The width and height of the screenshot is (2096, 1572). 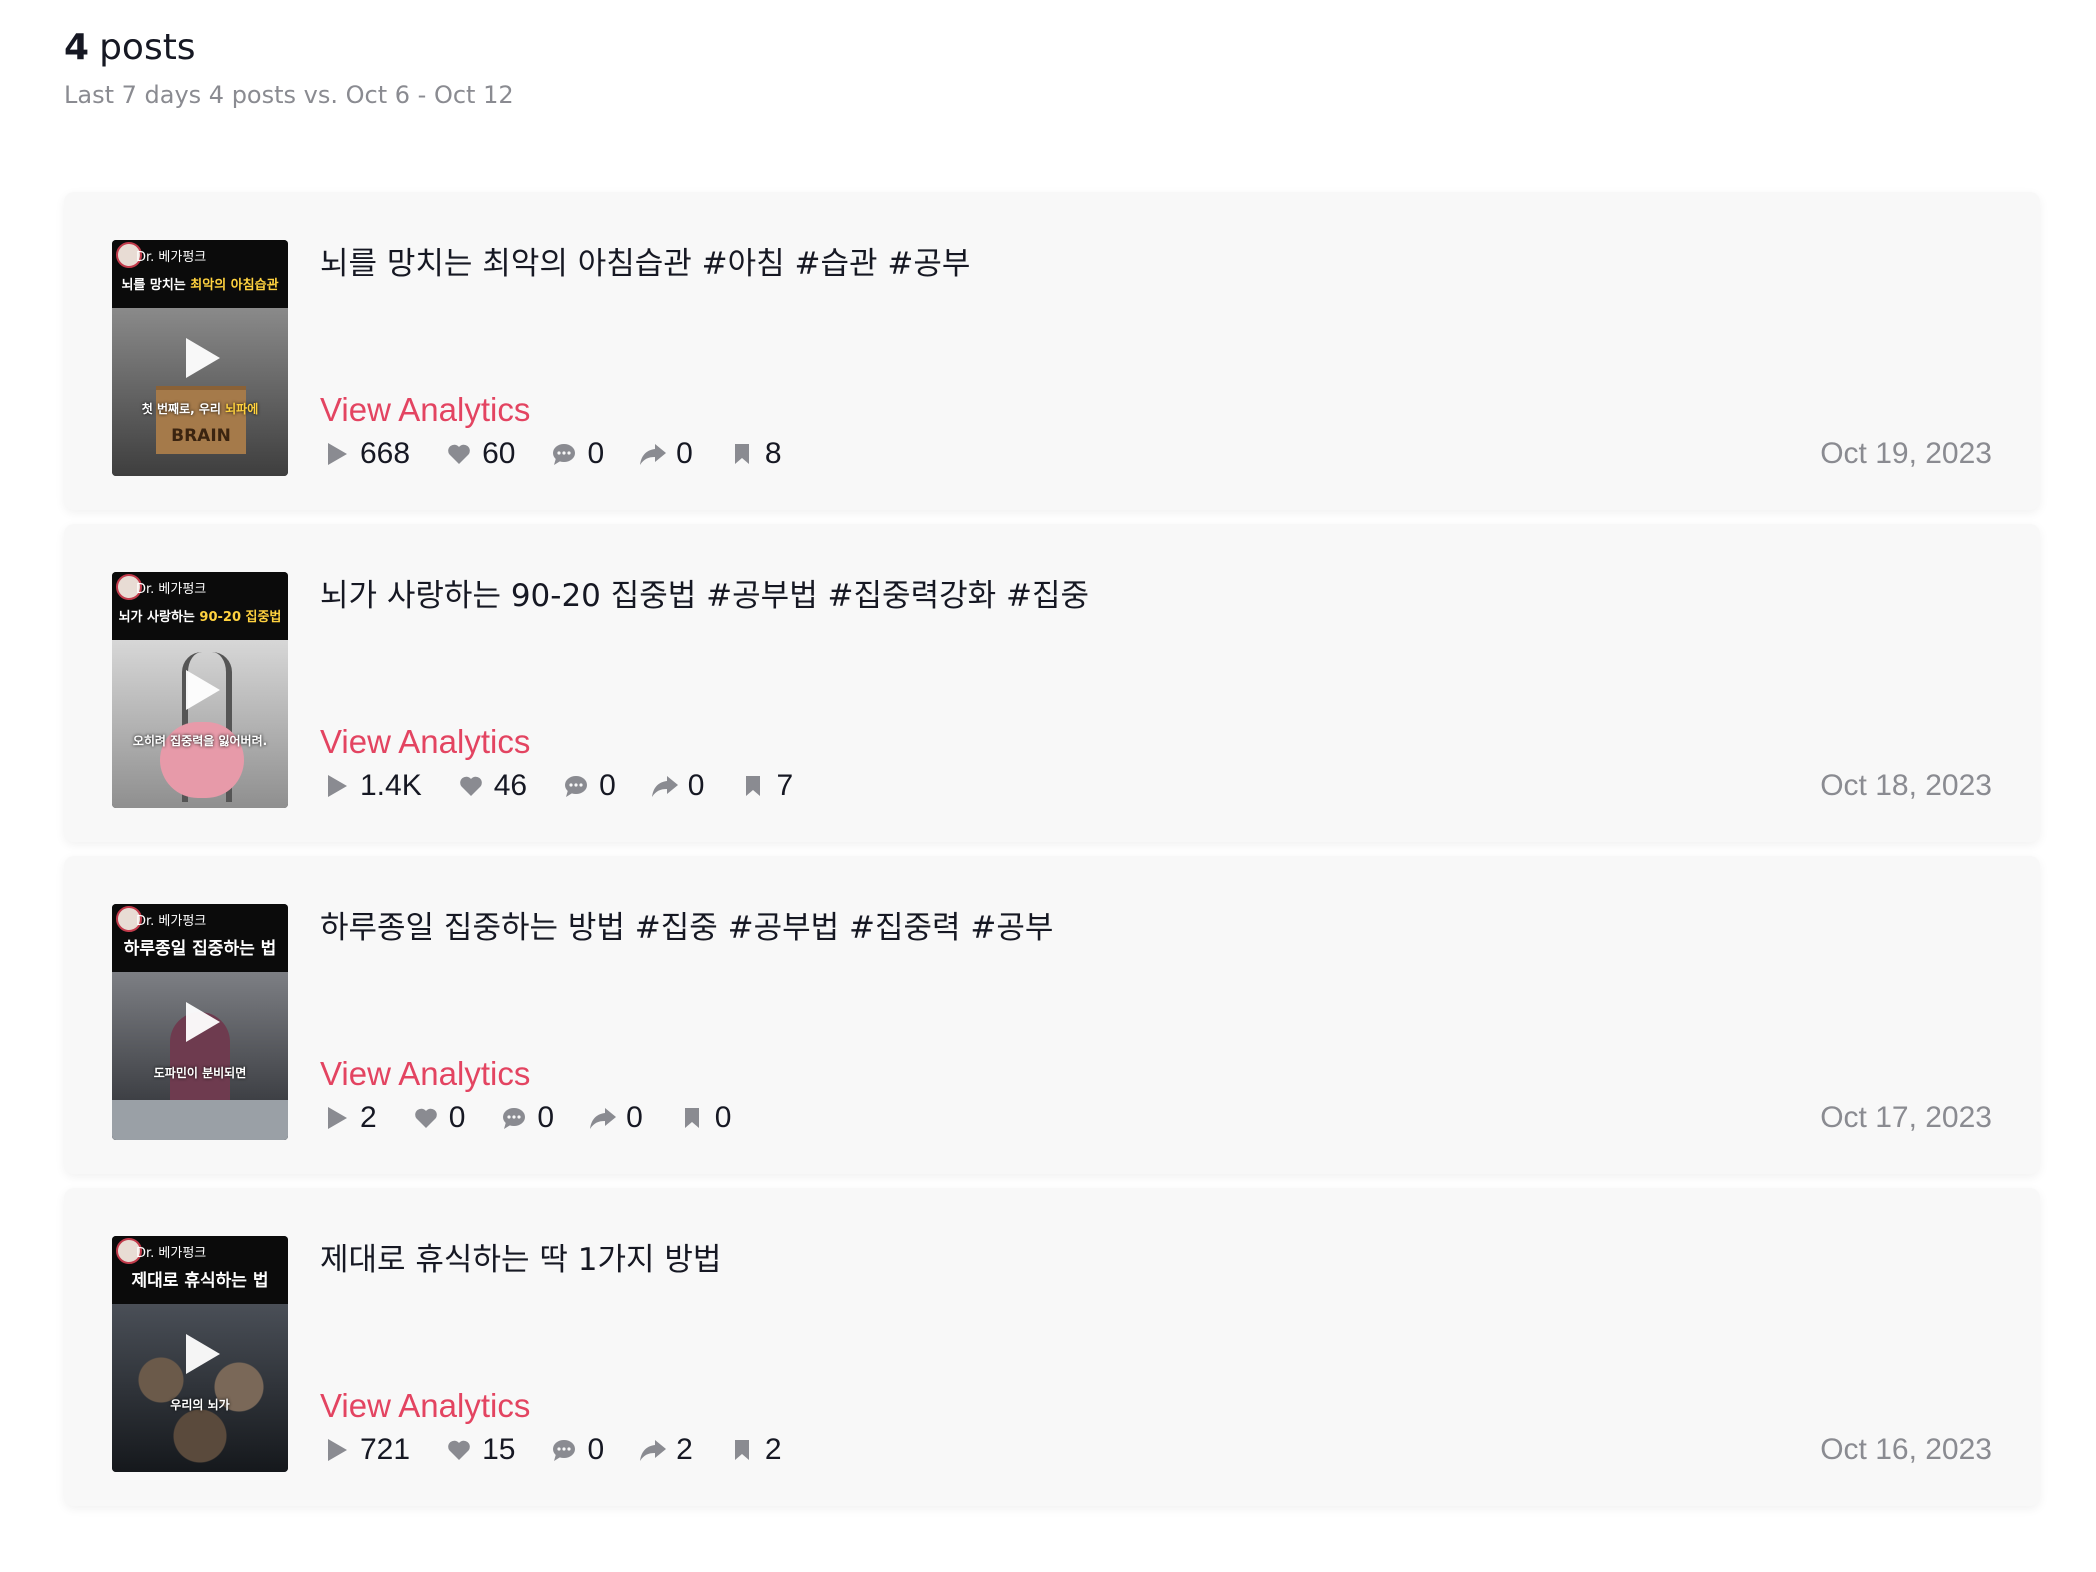 What do you see at coordinates (200, 1072) in the screenshot?
I see `thumbnail-caption: 도파민이 분비되면` at bounding box center [200, 1072].